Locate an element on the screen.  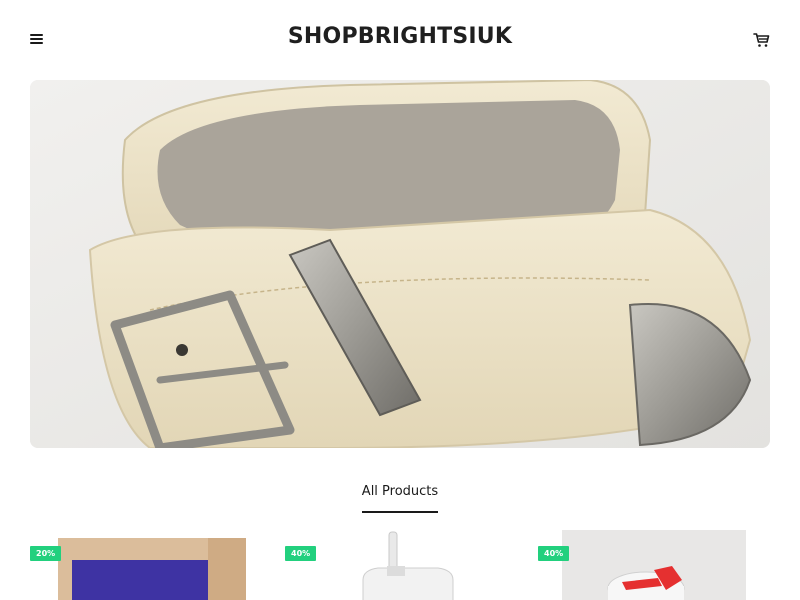
product-tabs: All Products is located at coordinates (400, 497).